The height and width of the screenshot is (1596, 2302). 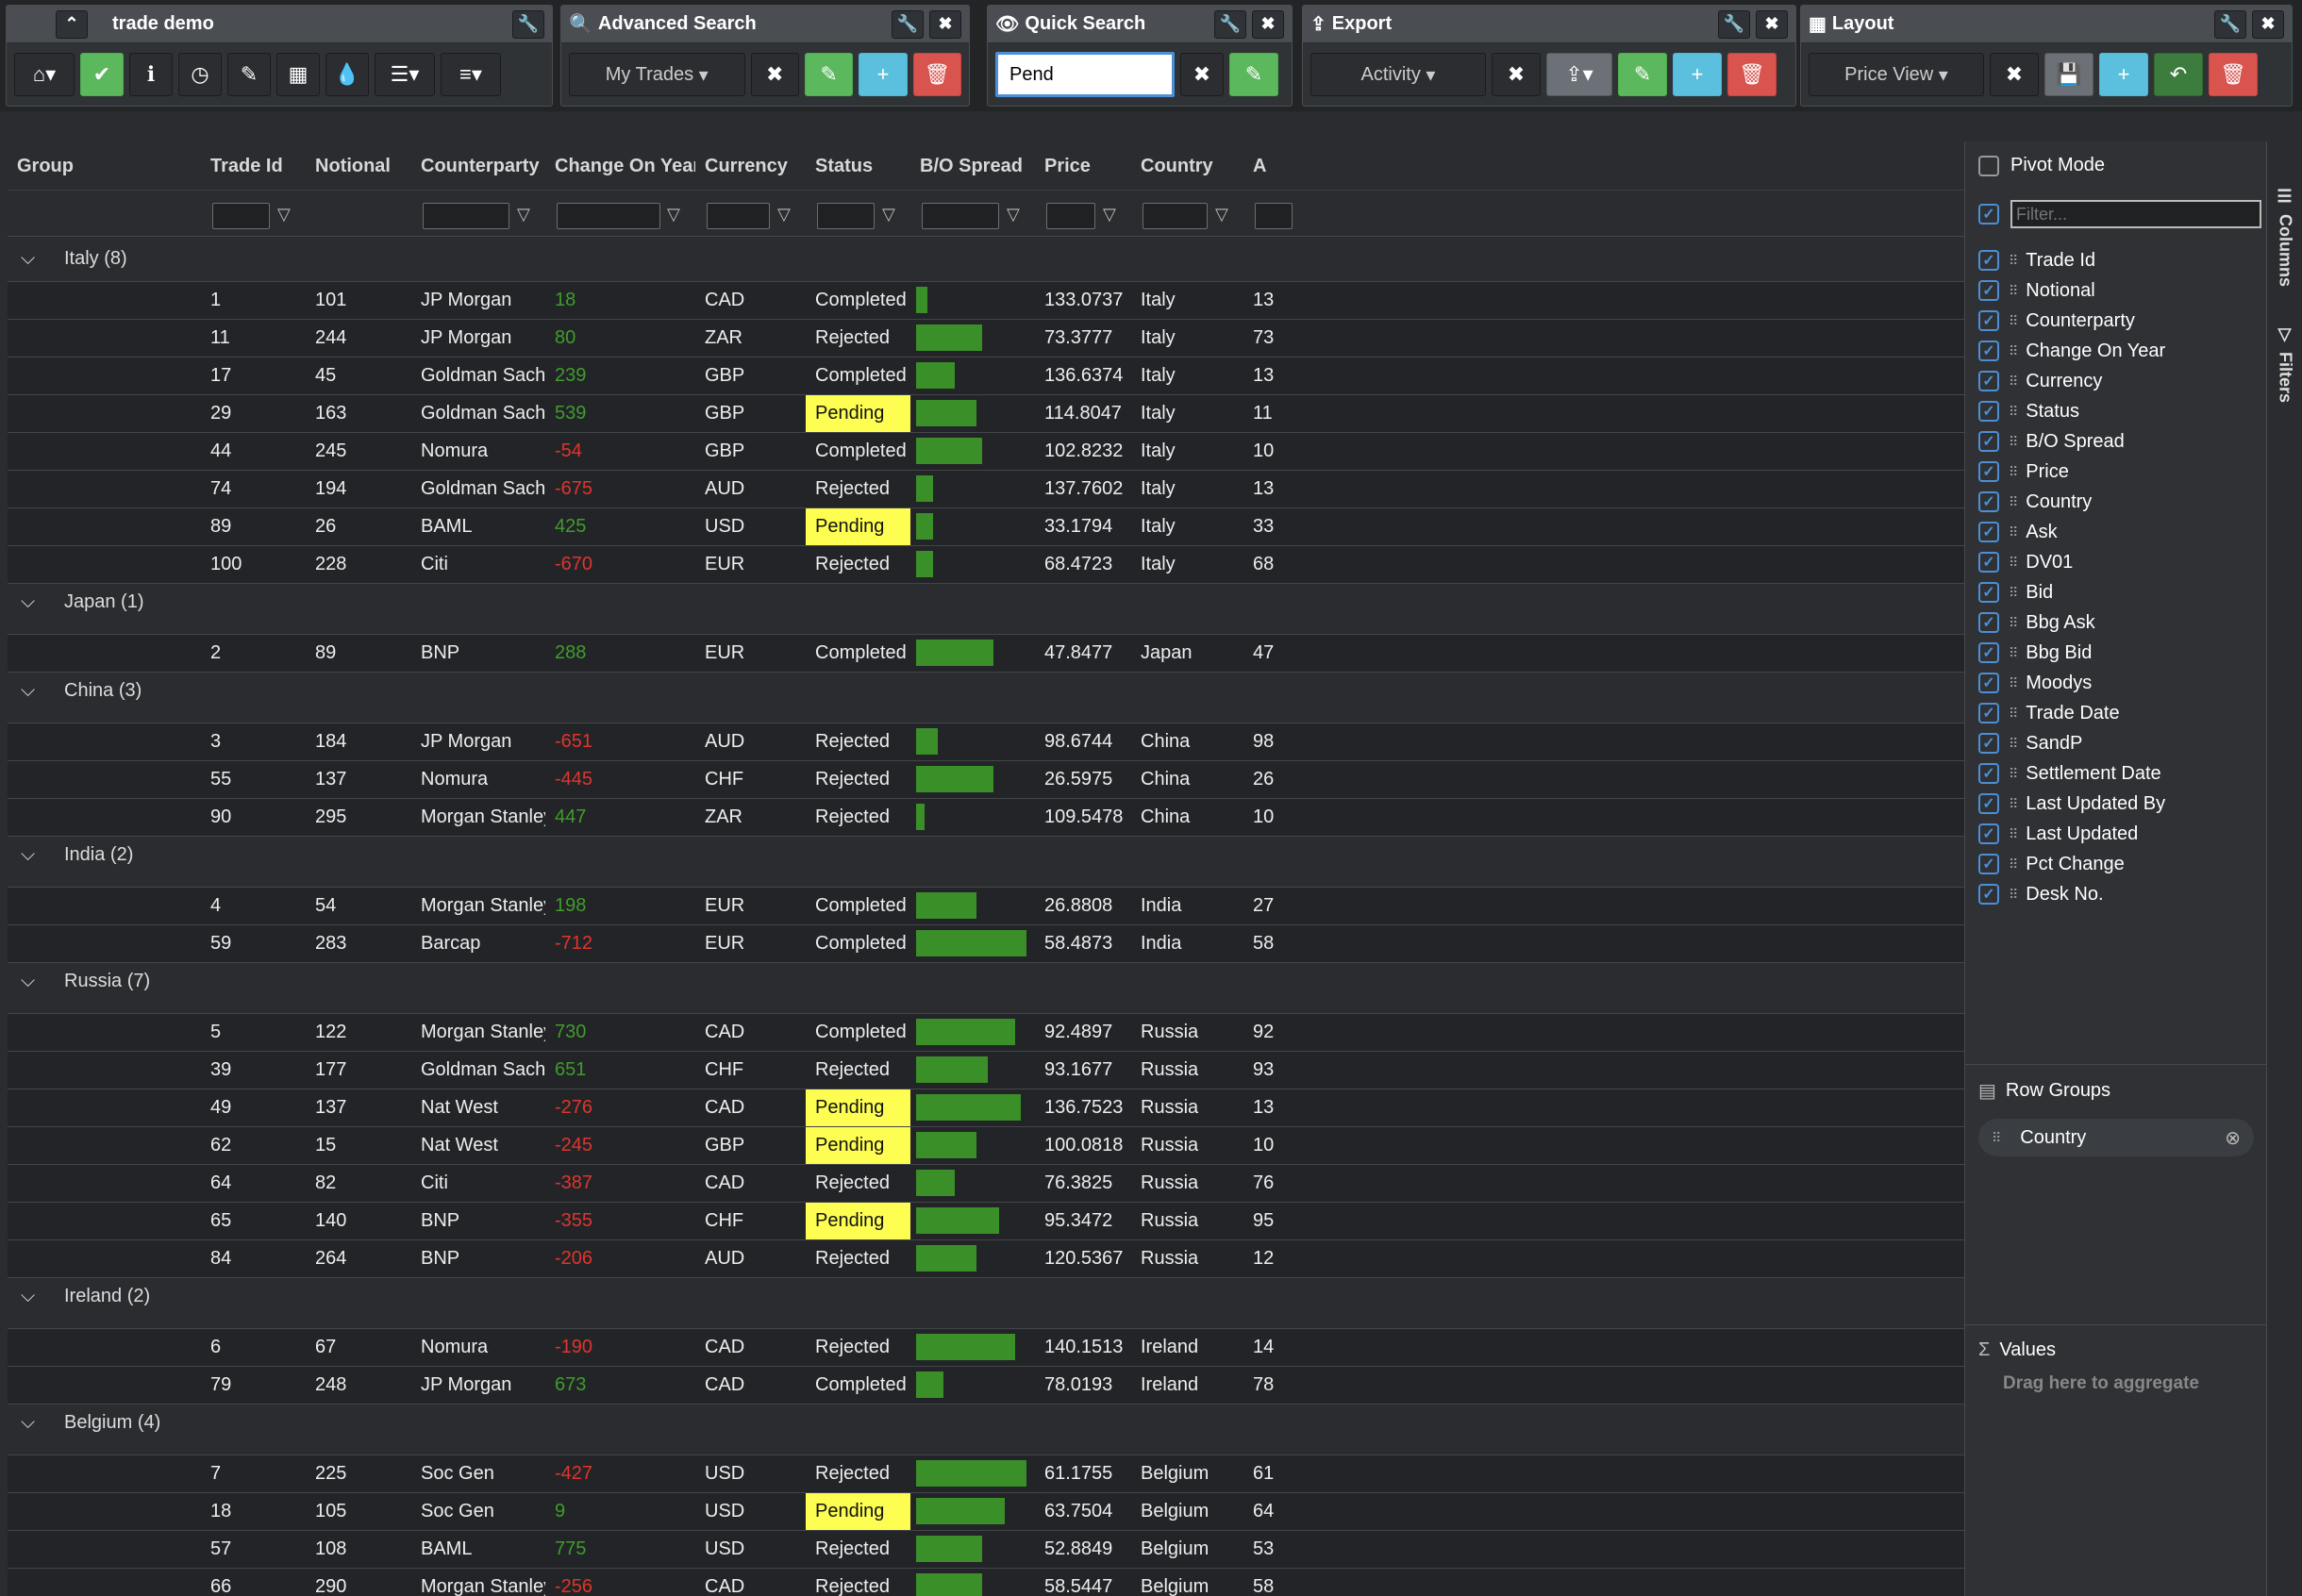 What do you see at coordinates (774, 74) in the screenshot?
I see `clear-button: ✖` at bounding box center [774, 74].